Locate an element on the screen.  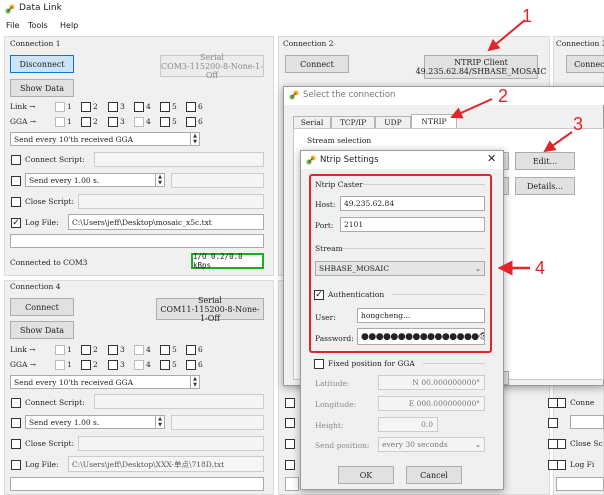
annotation-arrows is located at coordinates (511, 147).